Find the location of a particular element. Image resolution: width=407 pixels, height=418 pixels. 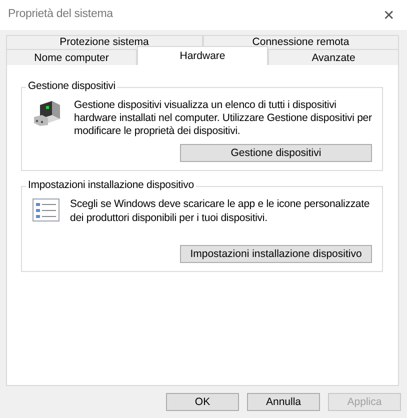

checklist-icon is located at coordinates (46, 210).